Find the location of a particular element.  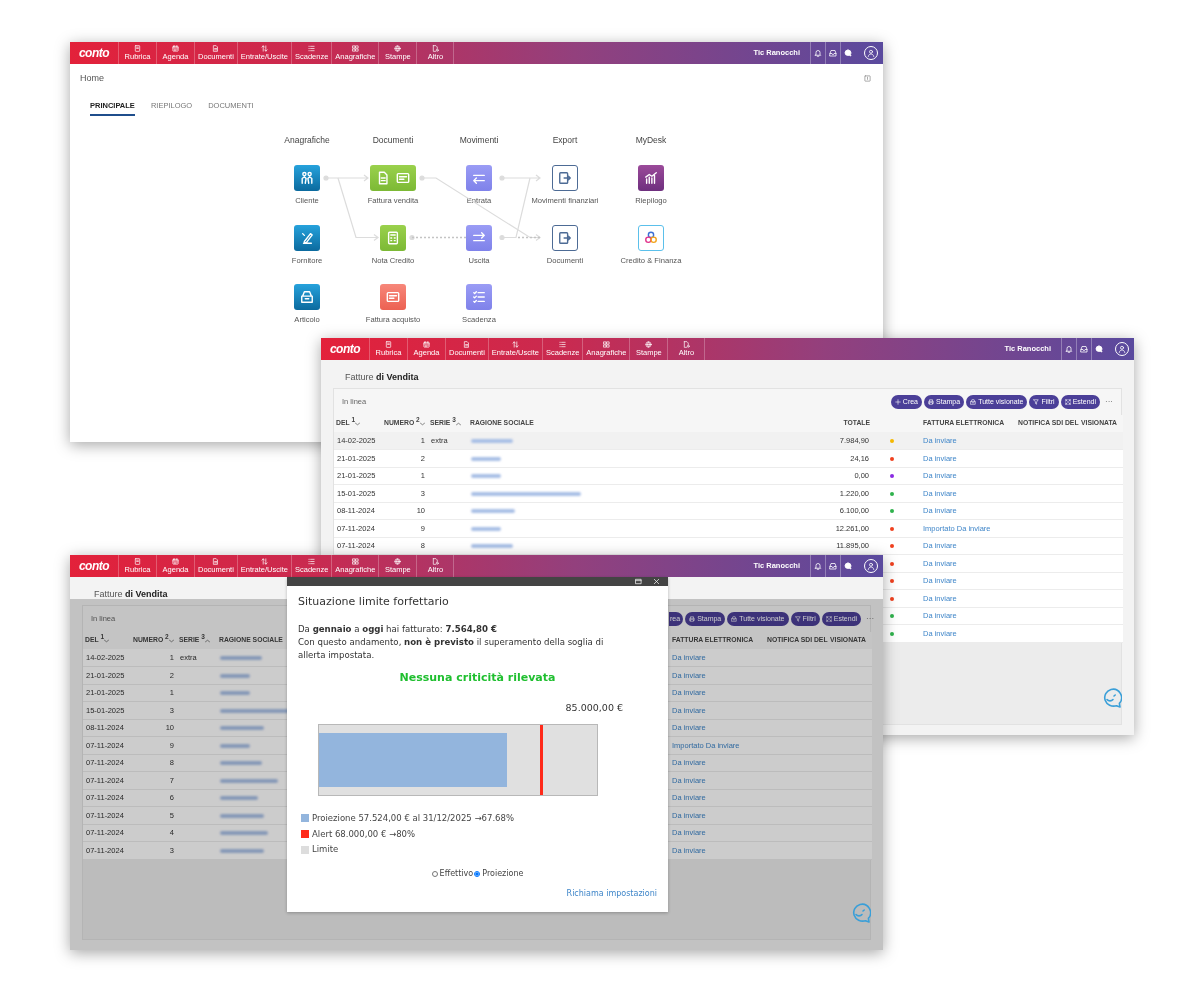

legend-label: Limite is located at coordinates (325, 850).